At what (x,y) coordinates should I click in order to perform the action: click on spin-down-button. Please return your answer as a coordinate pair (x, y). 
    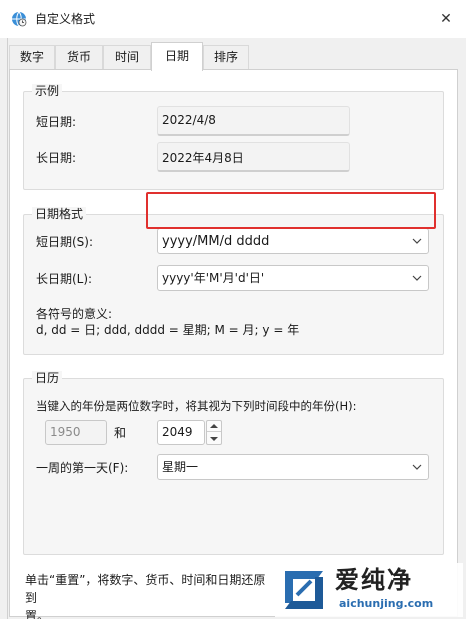
    Looking at the image, I should click on (214, 438).